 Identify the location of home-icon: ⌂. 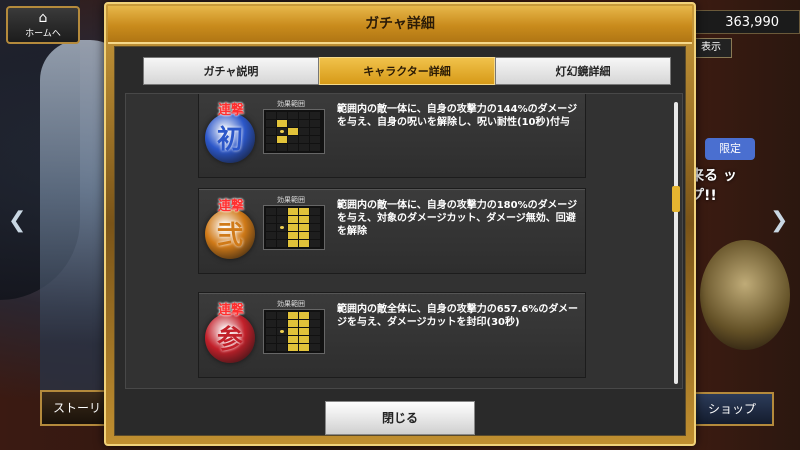
(43, 18).